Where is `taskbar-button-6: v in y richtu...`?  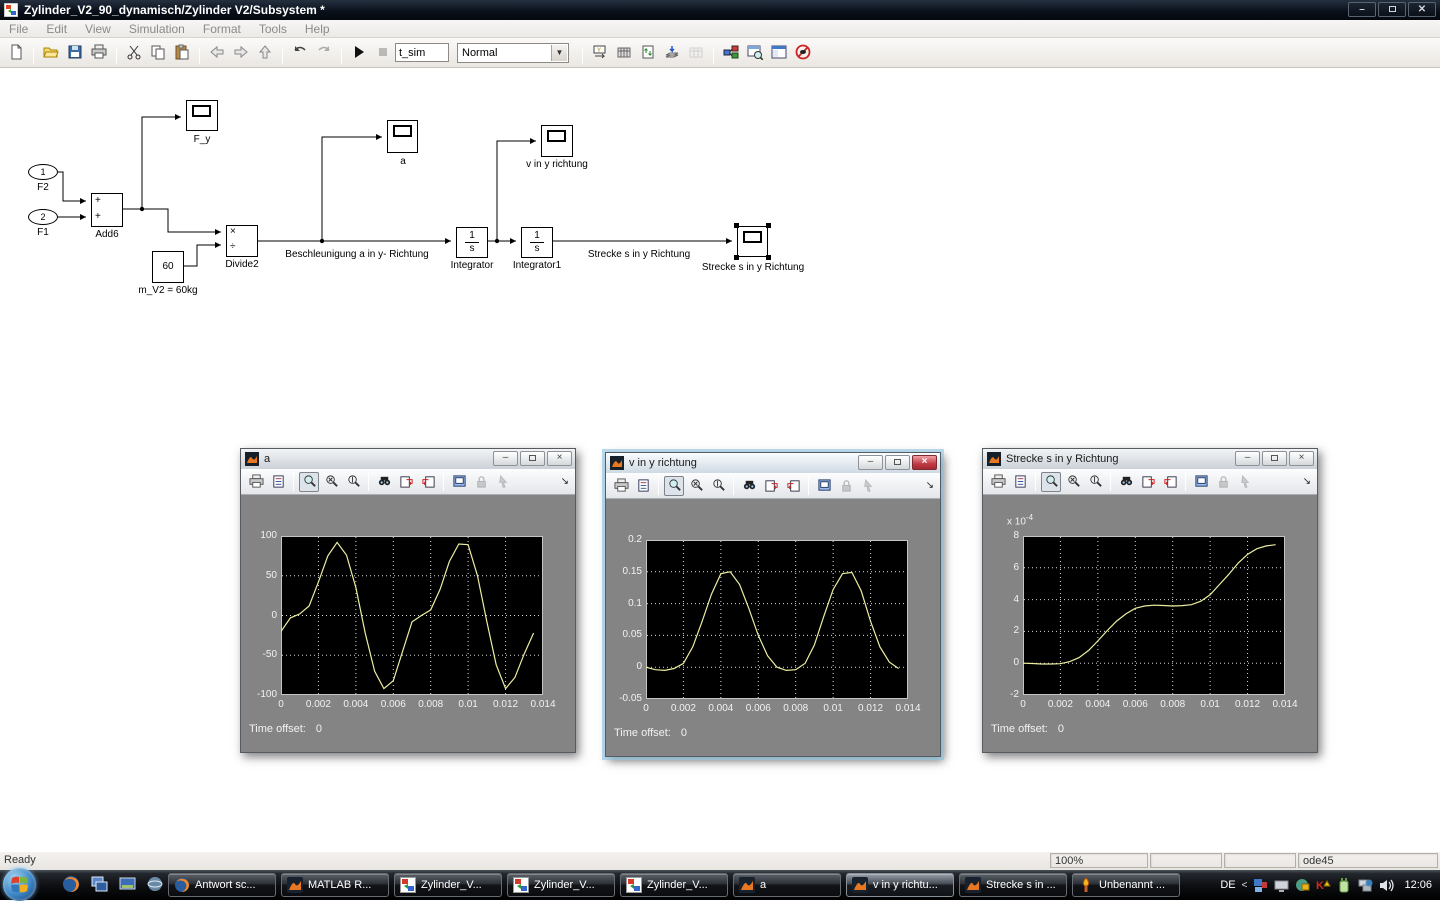
taskbar-button-6: v in y richtu... is located at coordinates (900, 885).